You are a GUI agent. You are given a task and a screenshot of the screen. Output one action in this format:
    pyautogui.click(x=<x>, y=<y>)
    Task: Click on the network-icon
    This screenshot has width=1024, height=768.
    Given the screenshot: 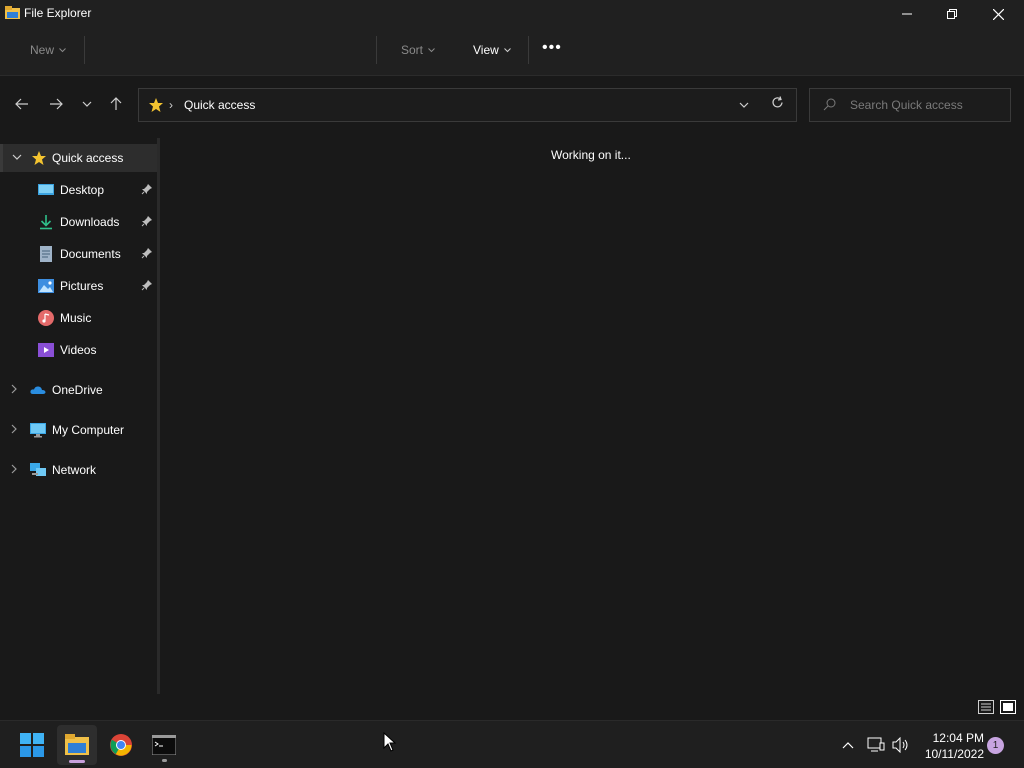 What is the action you would take?
    pyautogui.click(x=38, y=469)
    